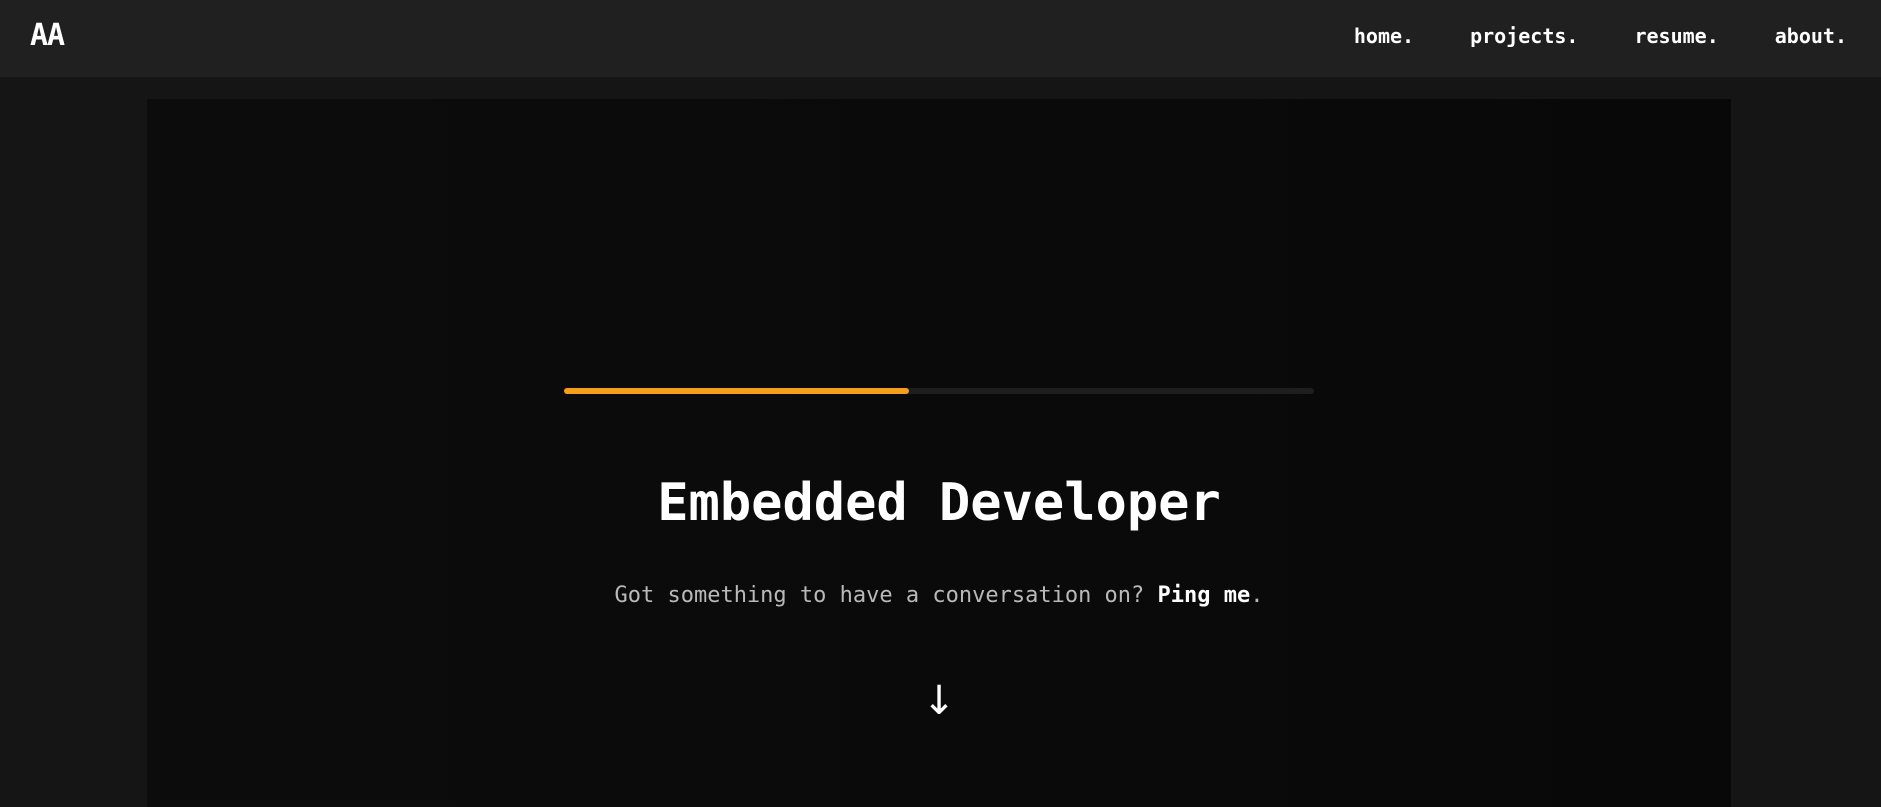  Describe the element at coordinates (1204, 595) in the screenshot. I see `ping-me-link: Ping me` at that location.